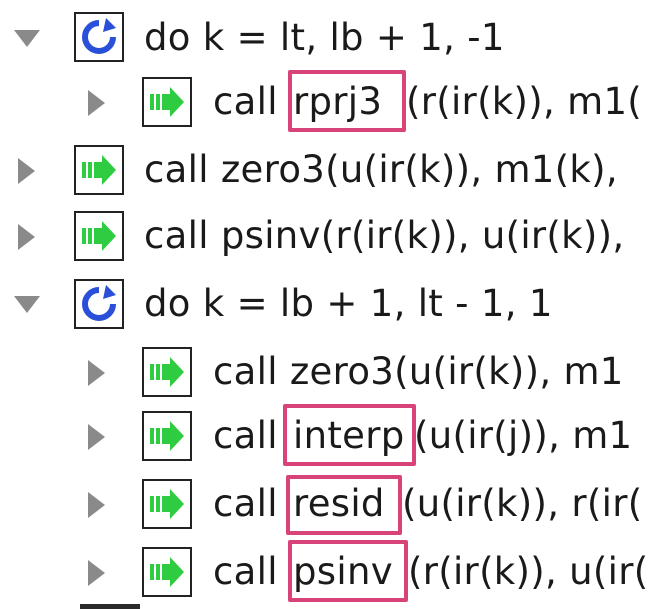 This screenshot has width=658, height=609. Describe the element at coordinates (522, 503) in the screenshot. I see `call-args: (u(ir(k)), r(ir(` at that location.